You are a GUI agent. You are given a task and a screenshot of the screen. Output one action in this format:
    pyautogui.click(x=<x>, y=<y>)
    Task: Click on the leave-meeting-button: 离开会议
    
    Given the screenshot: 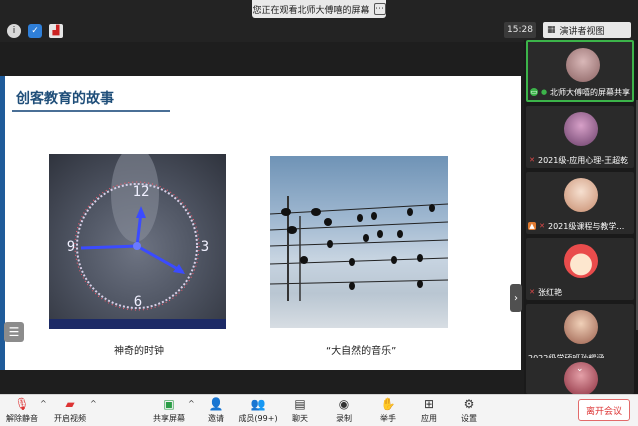 What is the action you would take?
    pyautogui.click(x=604, y=410)
    